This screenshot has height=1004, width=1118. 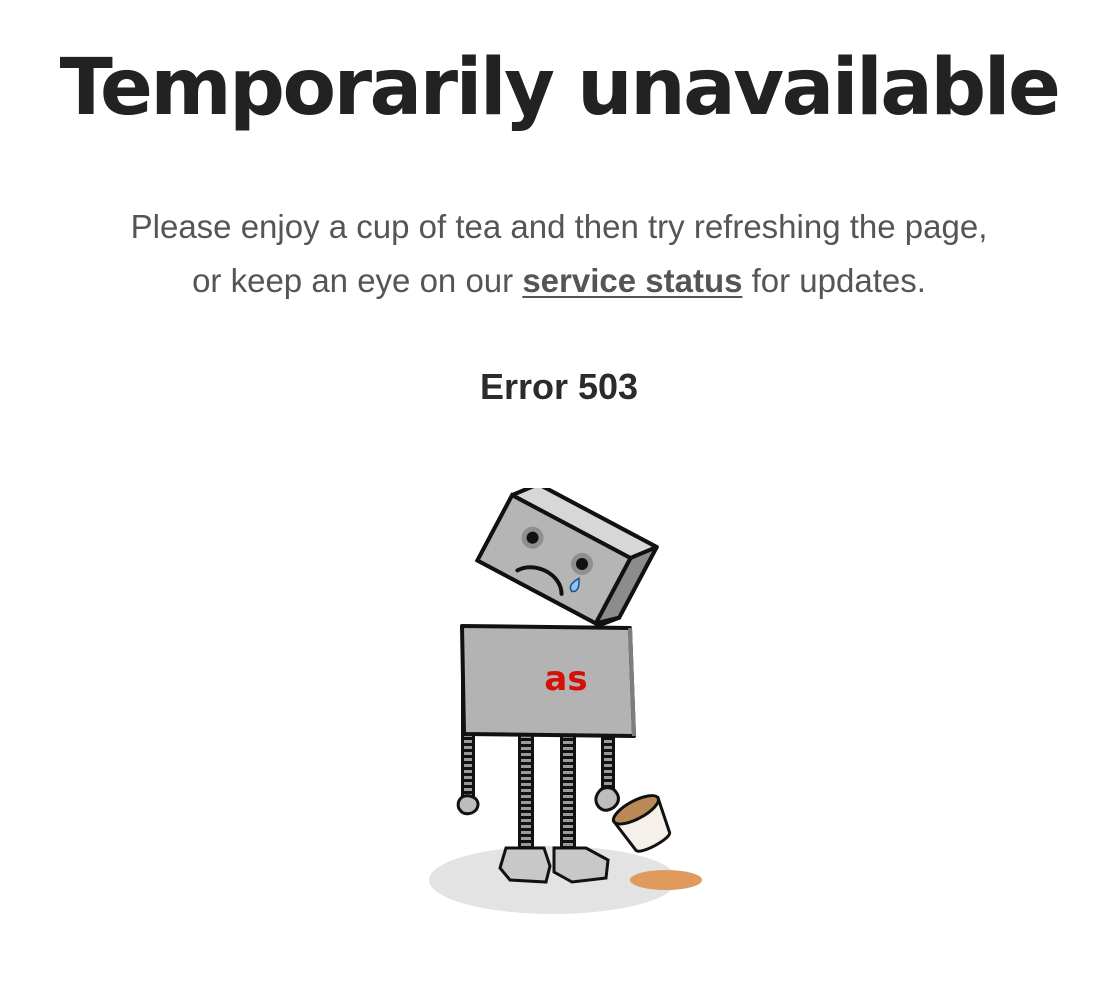 What do you see at coordinates (353, 280) in the screenshot?
I see `message-line-2-start: or keep an eye on our` at bounding box center [353, 280].